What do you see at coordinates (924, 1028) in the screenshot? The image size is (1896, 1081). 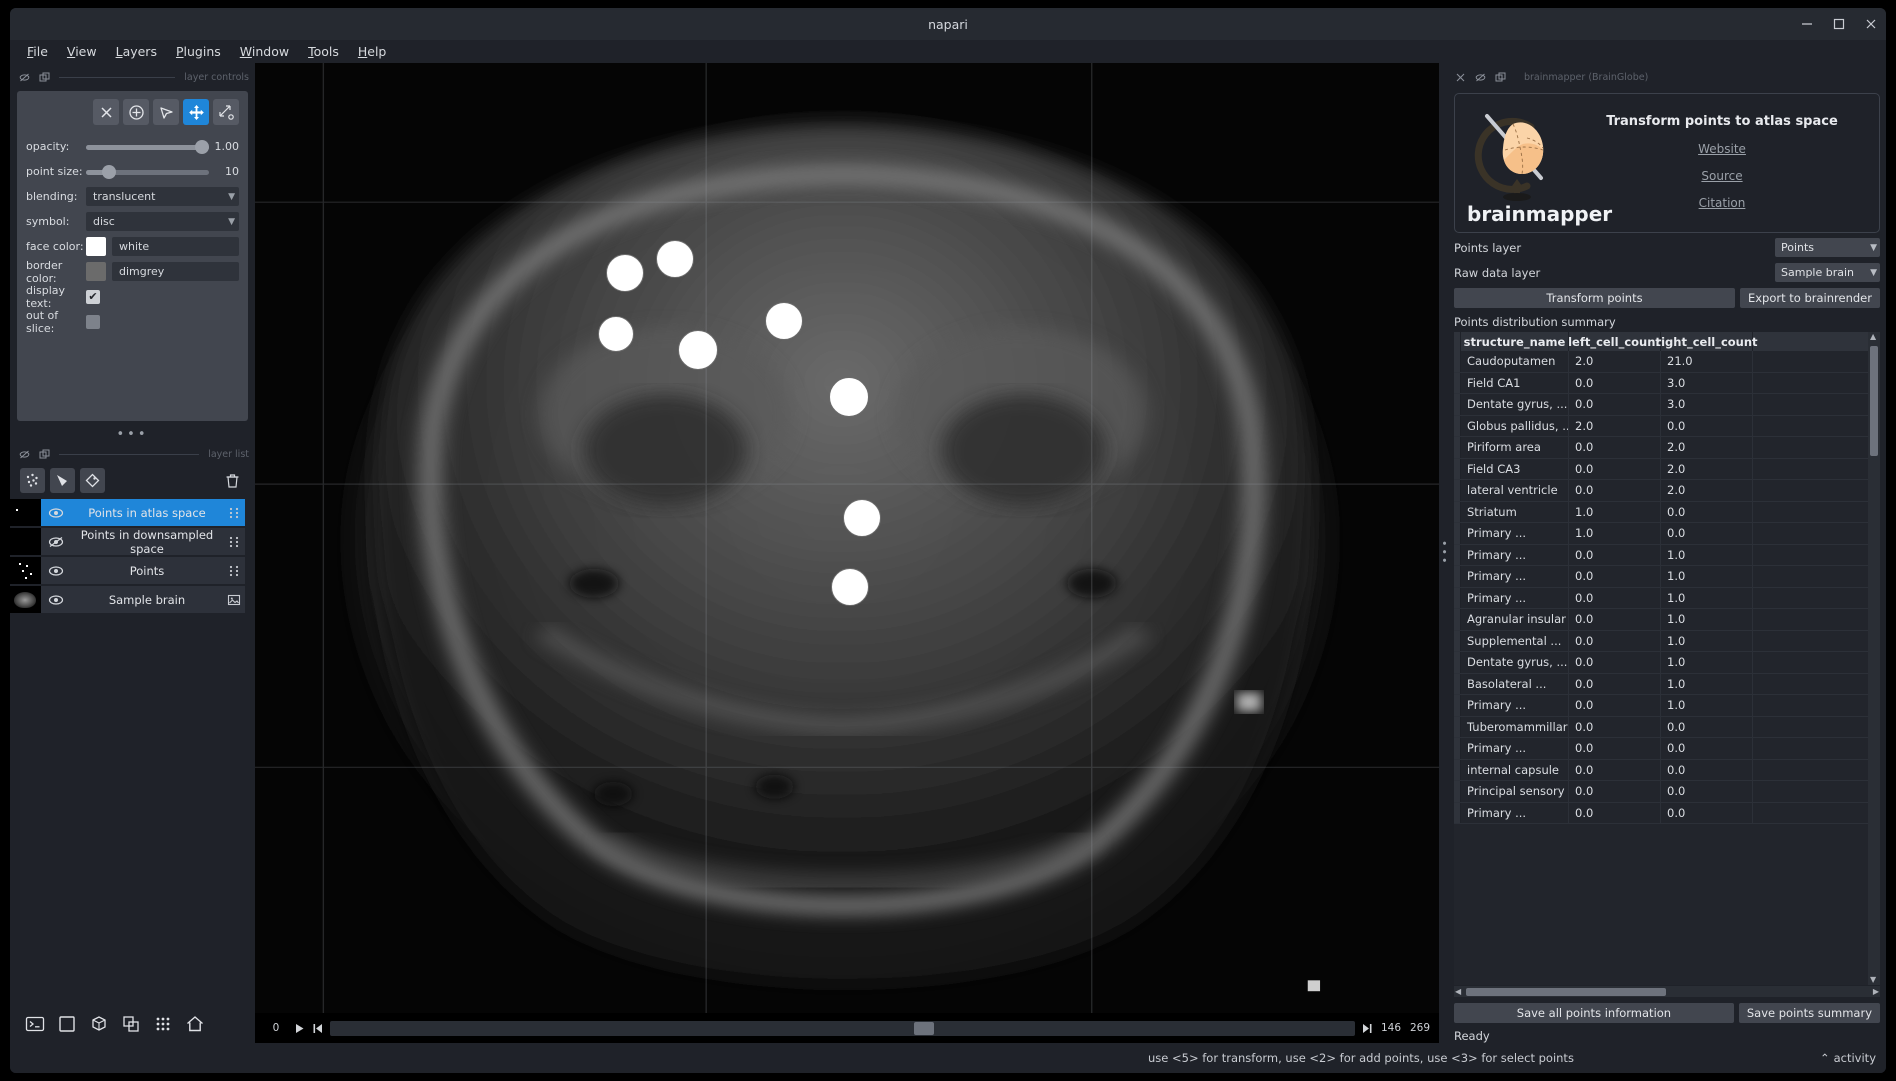 I see `frame-slider-handle` at bounding box center [924, 1028].